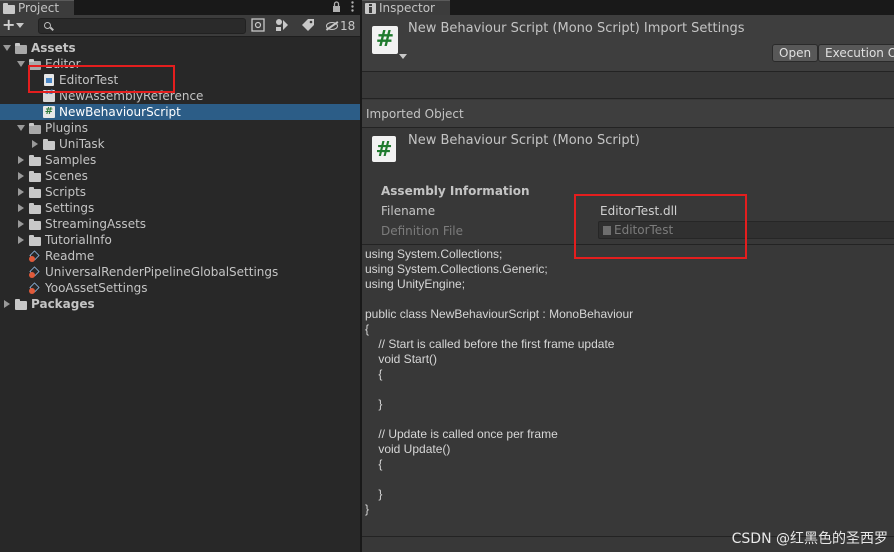 This screenshot has width=894, height=552. What do you see at coordinates (82, 144) in the screenshot?
I see `tree-item-label: UniTask` at bounding box center [82, 144].